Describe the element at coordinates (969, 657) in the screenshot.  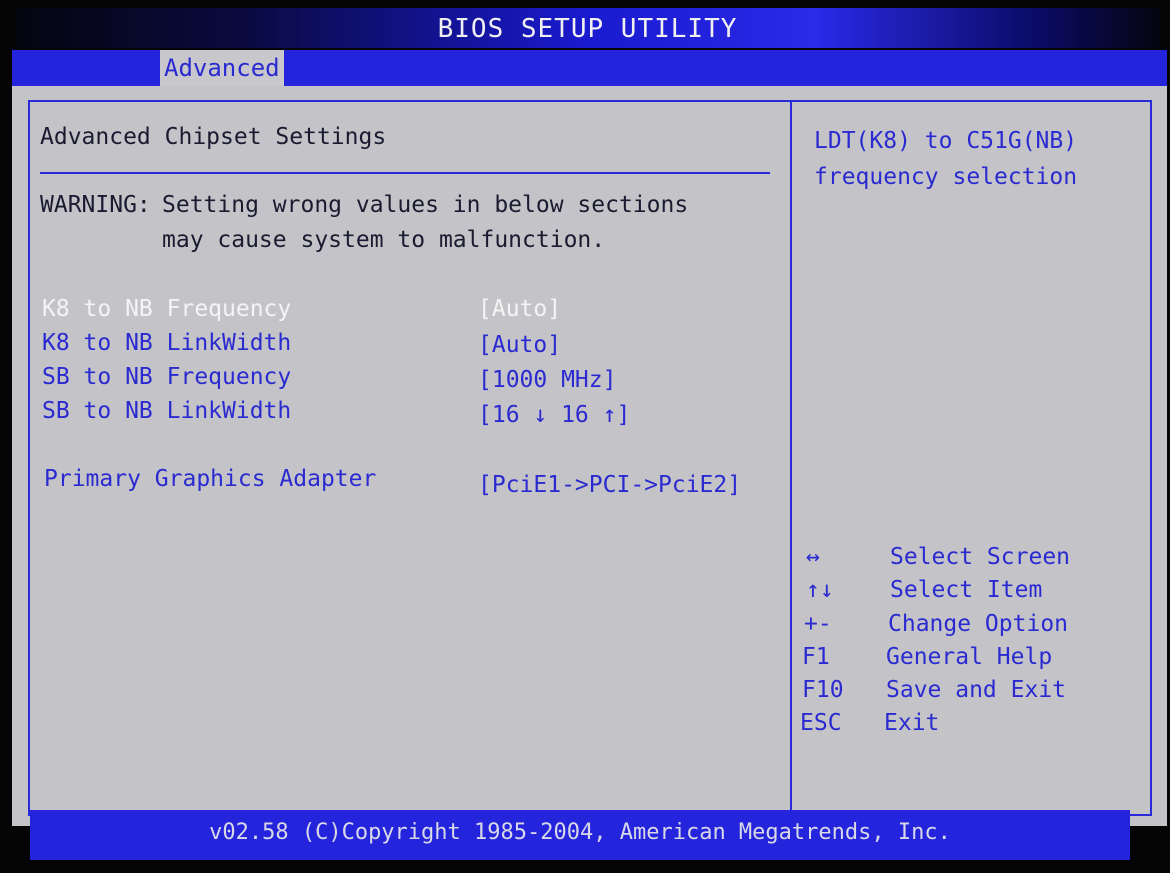
I see `key-action: General Help` at that location.